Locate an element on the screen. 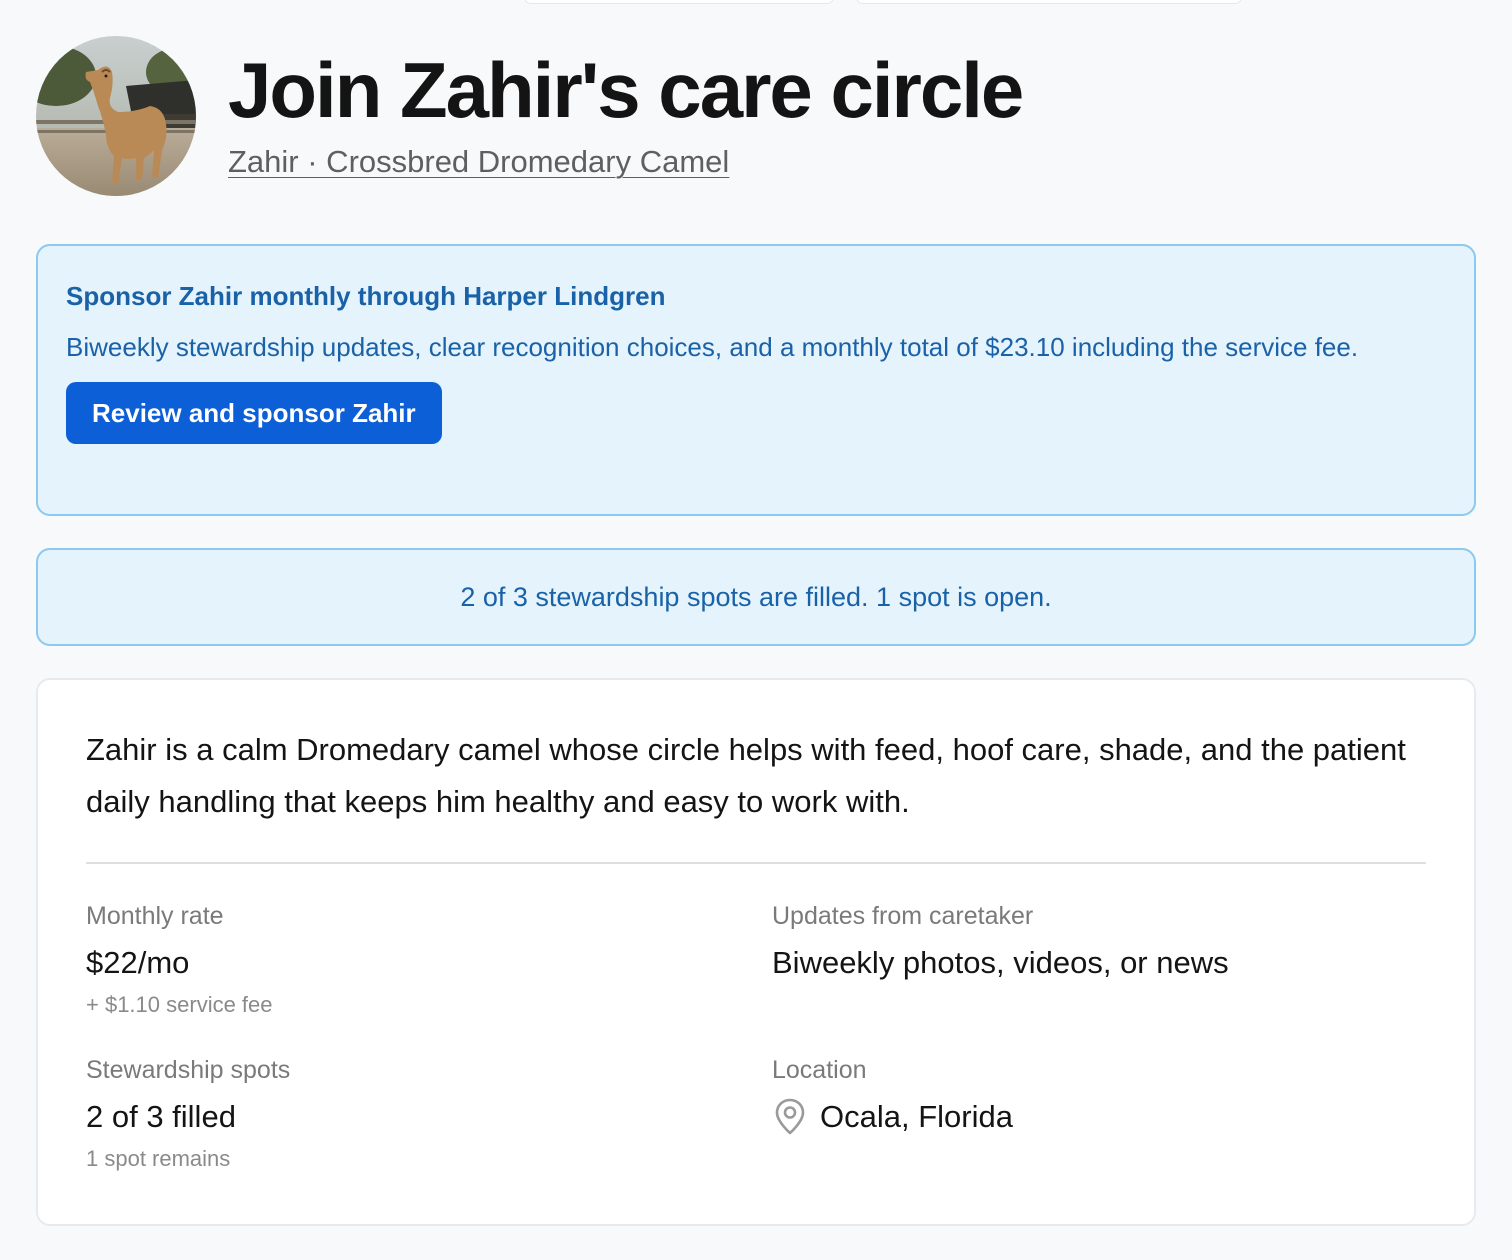 The width and height of the screenshot is (1512, 1260). animal-breed-link: Zahir · Crossbred Dromedary Camel is located at coordinates (478, 162).